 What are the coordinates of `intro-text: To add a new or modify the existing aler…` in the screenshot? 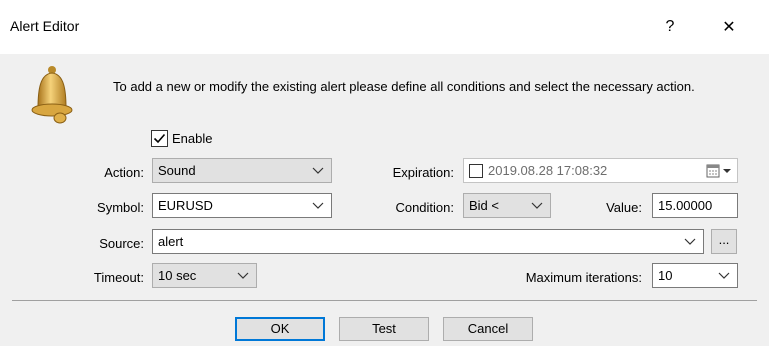 It's located at (404, 86).